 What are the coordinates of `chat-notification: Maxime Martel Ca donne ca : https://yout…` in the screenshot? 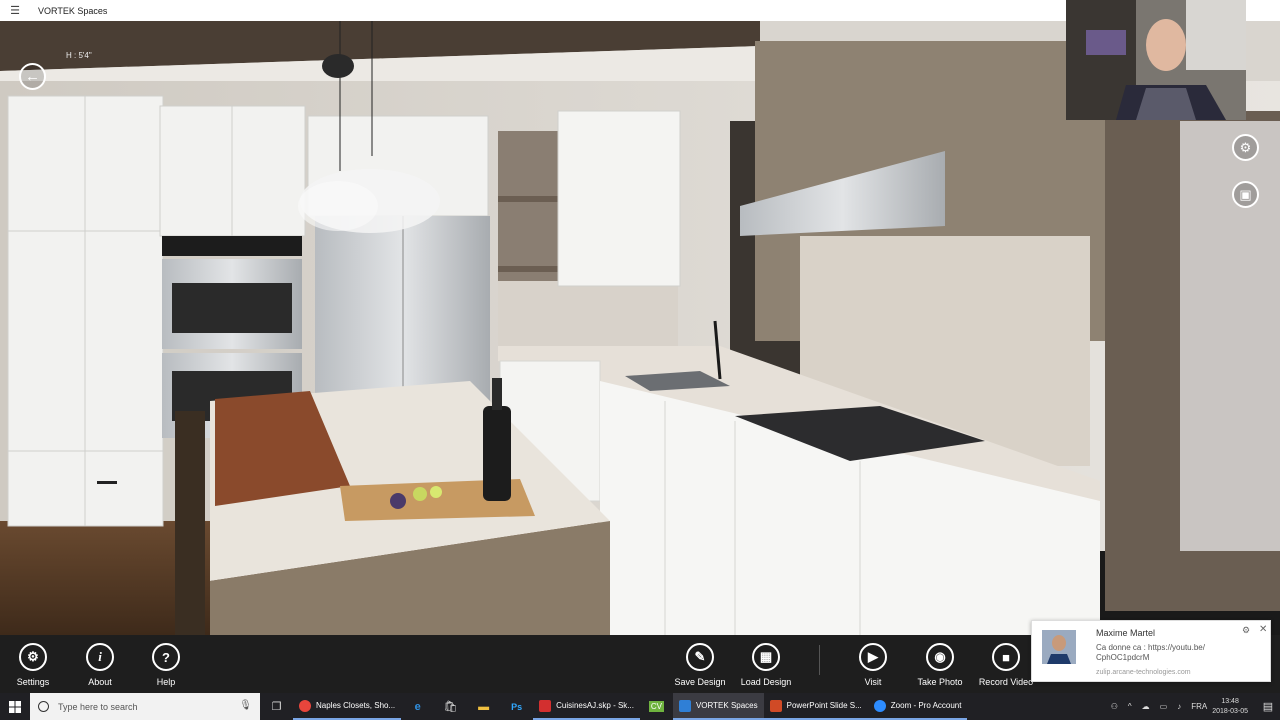 It's located at (1151, 651).